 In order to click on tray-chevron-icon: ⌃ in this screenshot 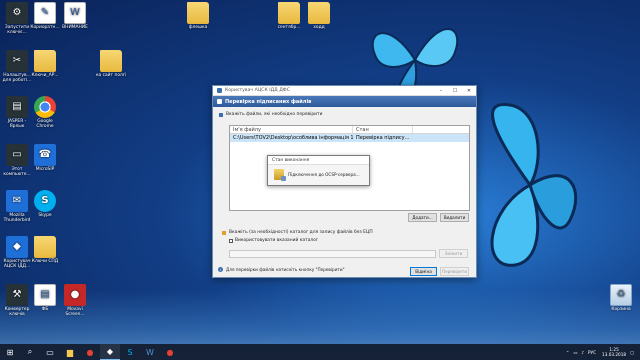, I will do `click(568, 352)`.